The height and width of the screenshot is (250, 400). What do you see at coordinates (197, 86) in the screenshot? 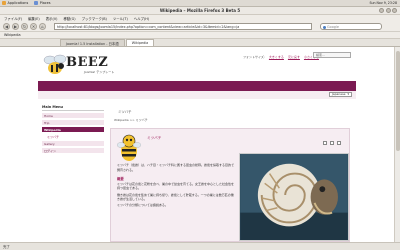
I see `header-band` at bounding box center [197, 86].